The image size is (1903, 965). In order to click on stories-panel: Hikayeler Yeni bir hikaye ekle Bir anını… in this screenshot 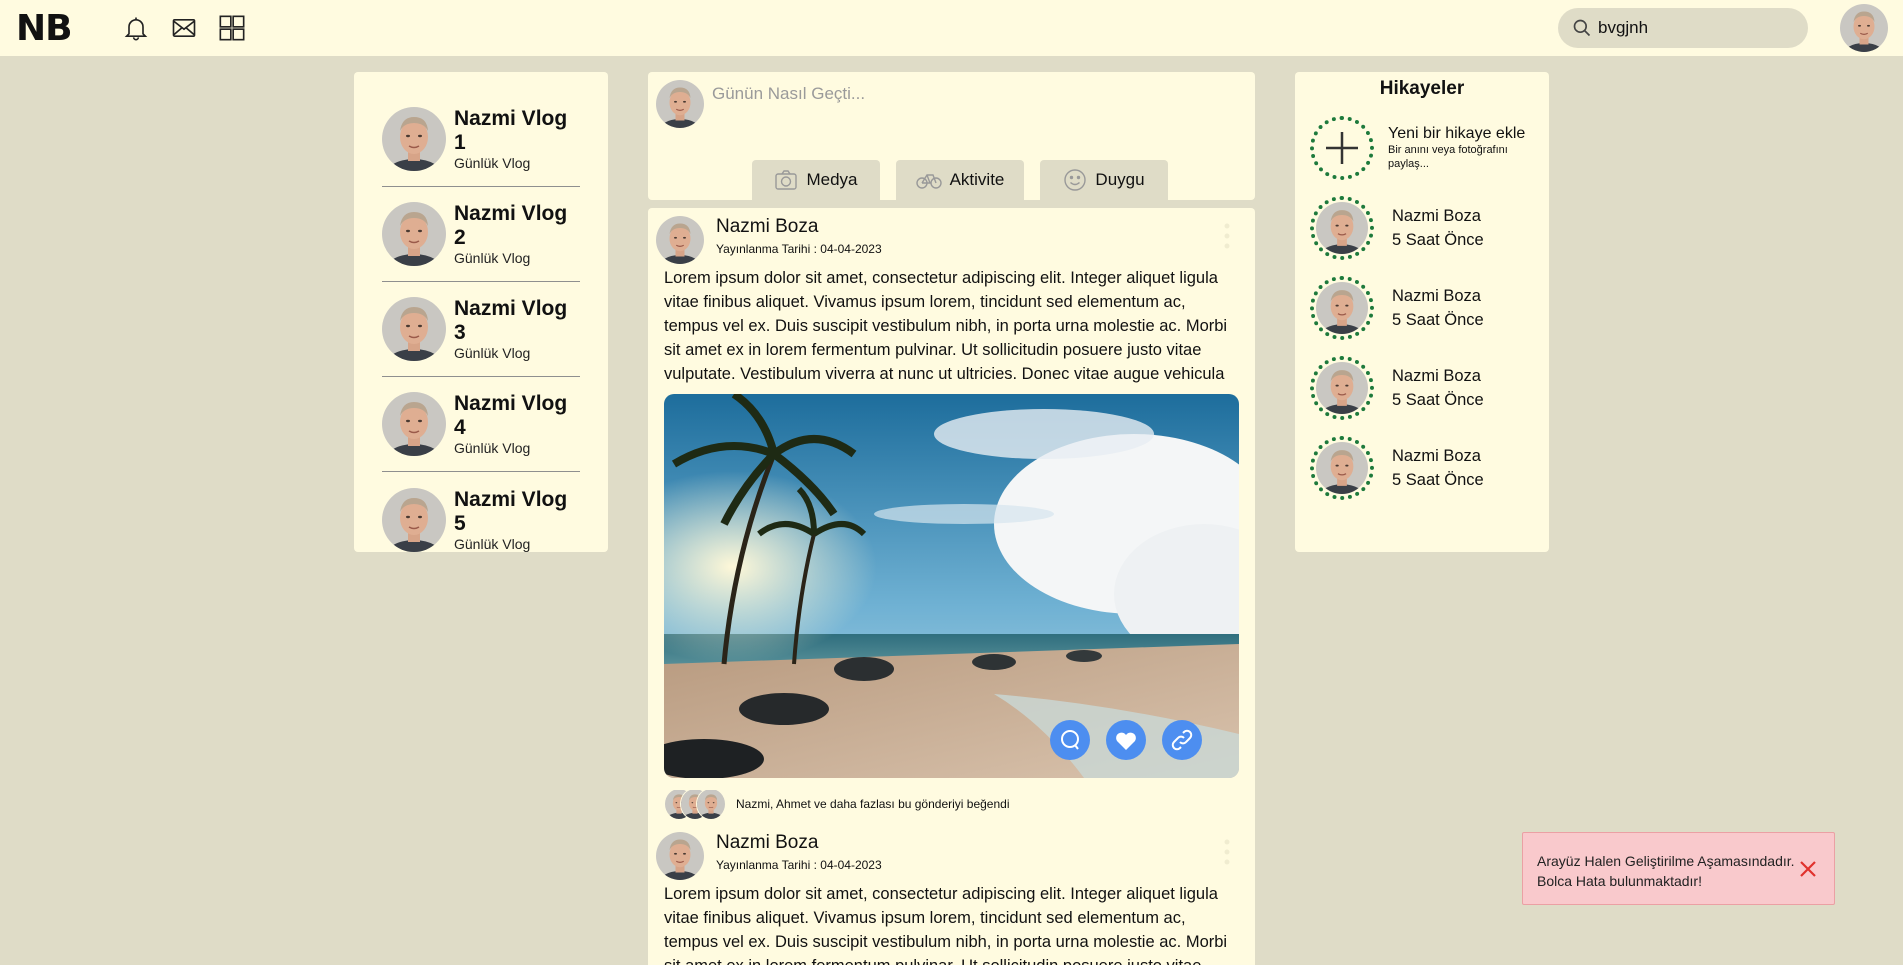, I will do `click(1422, 312)`.